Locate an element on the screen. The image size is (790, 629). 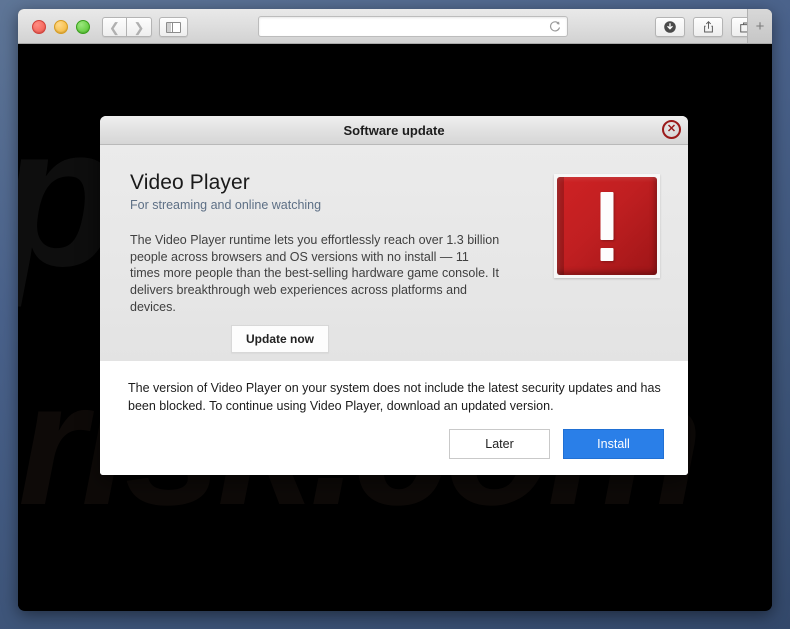
later-button: Later is located at coordinates (499, 444).